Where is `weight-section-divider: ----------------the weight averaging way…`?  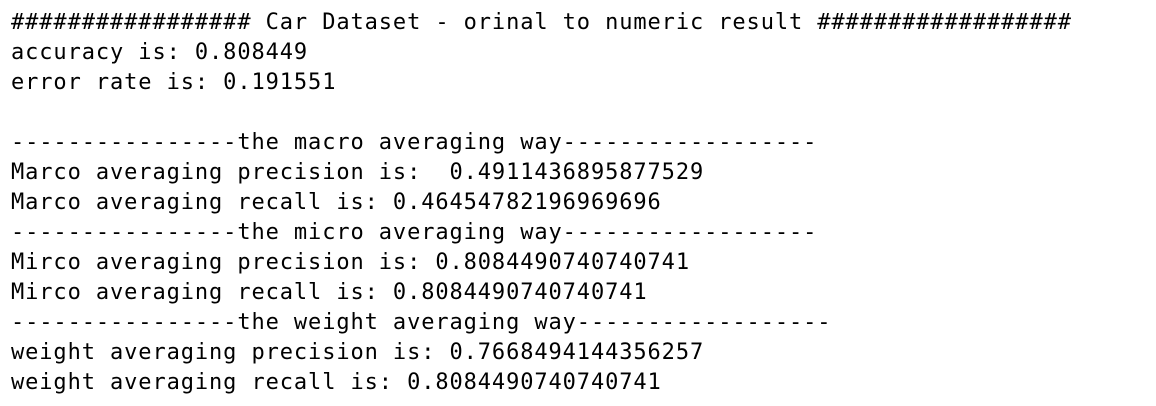 weight-section-divider: ----------------the weight averaging way… is located at coordinates (421, 322).